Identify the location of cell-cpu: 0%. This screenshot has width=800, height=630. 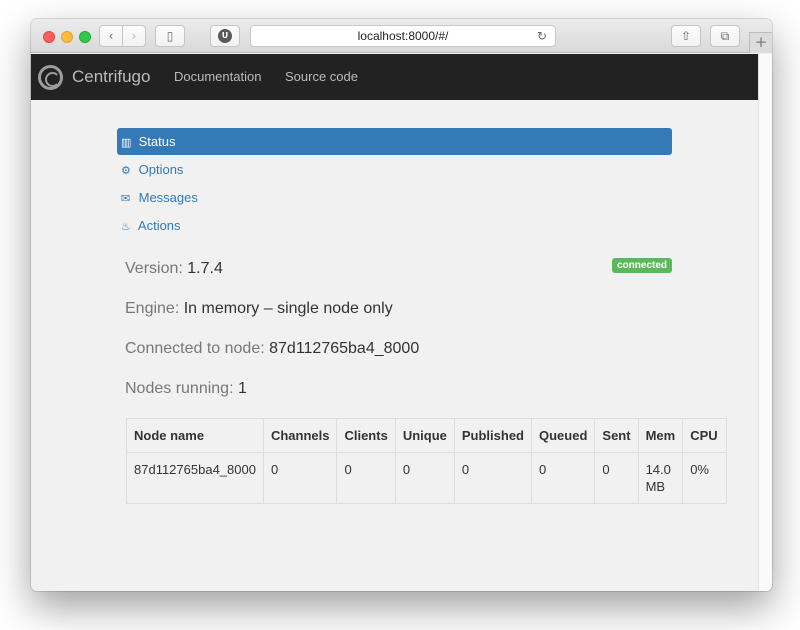
(705, 478).